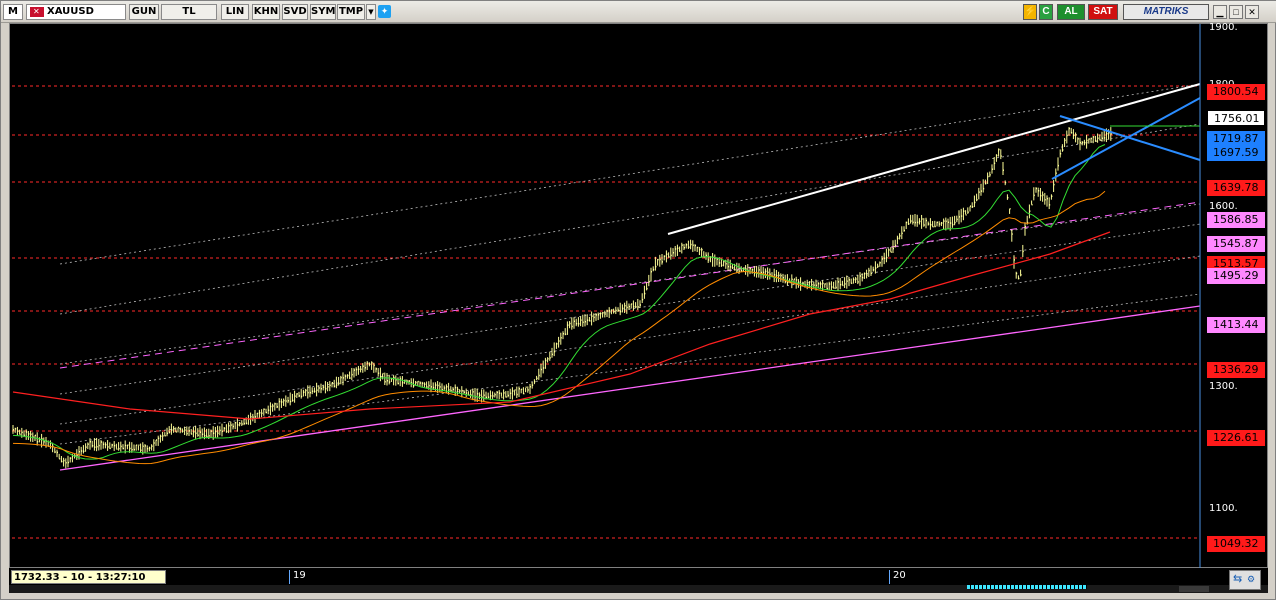 The width and height of the screenshot is (1276, 600). What do you see at coordinates (1027, 587) in the screenshot?
I see `volume-strip` at bounding box center [1027, 587].